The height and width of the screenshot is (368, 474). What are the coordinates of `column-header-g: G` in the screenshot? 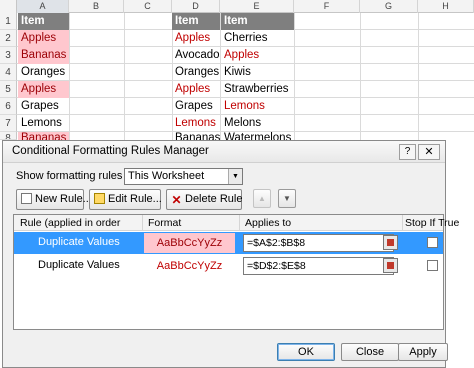 It's located at (389, 6).